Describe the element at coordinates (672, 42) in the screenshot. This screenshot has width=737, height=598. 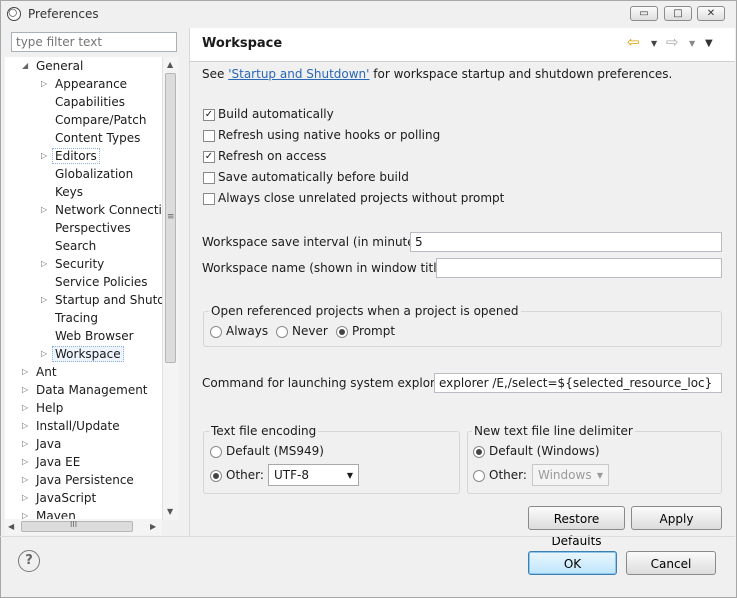
I see `forward-arrow-icon: ⇨` at that location.